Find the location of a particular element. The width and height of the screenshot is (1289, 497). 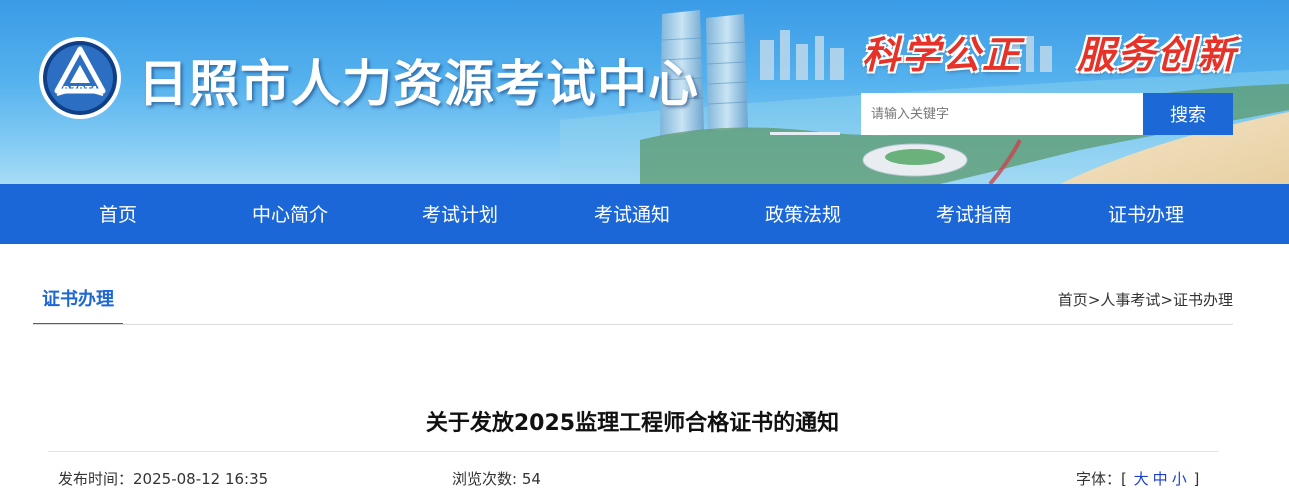

site-logo: RZPTA is located at coordinates (80, 78).